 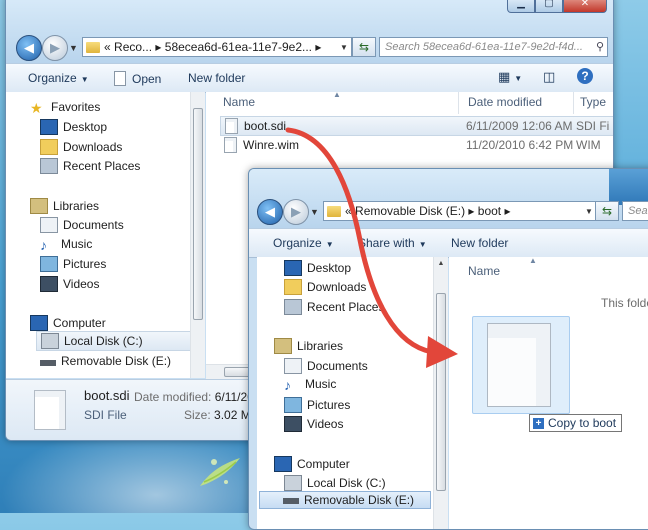 What do you see at coordinates (371, 247) in the screenshot?
I see `drag-arrow-annotation` at bounding box center [371, 247].